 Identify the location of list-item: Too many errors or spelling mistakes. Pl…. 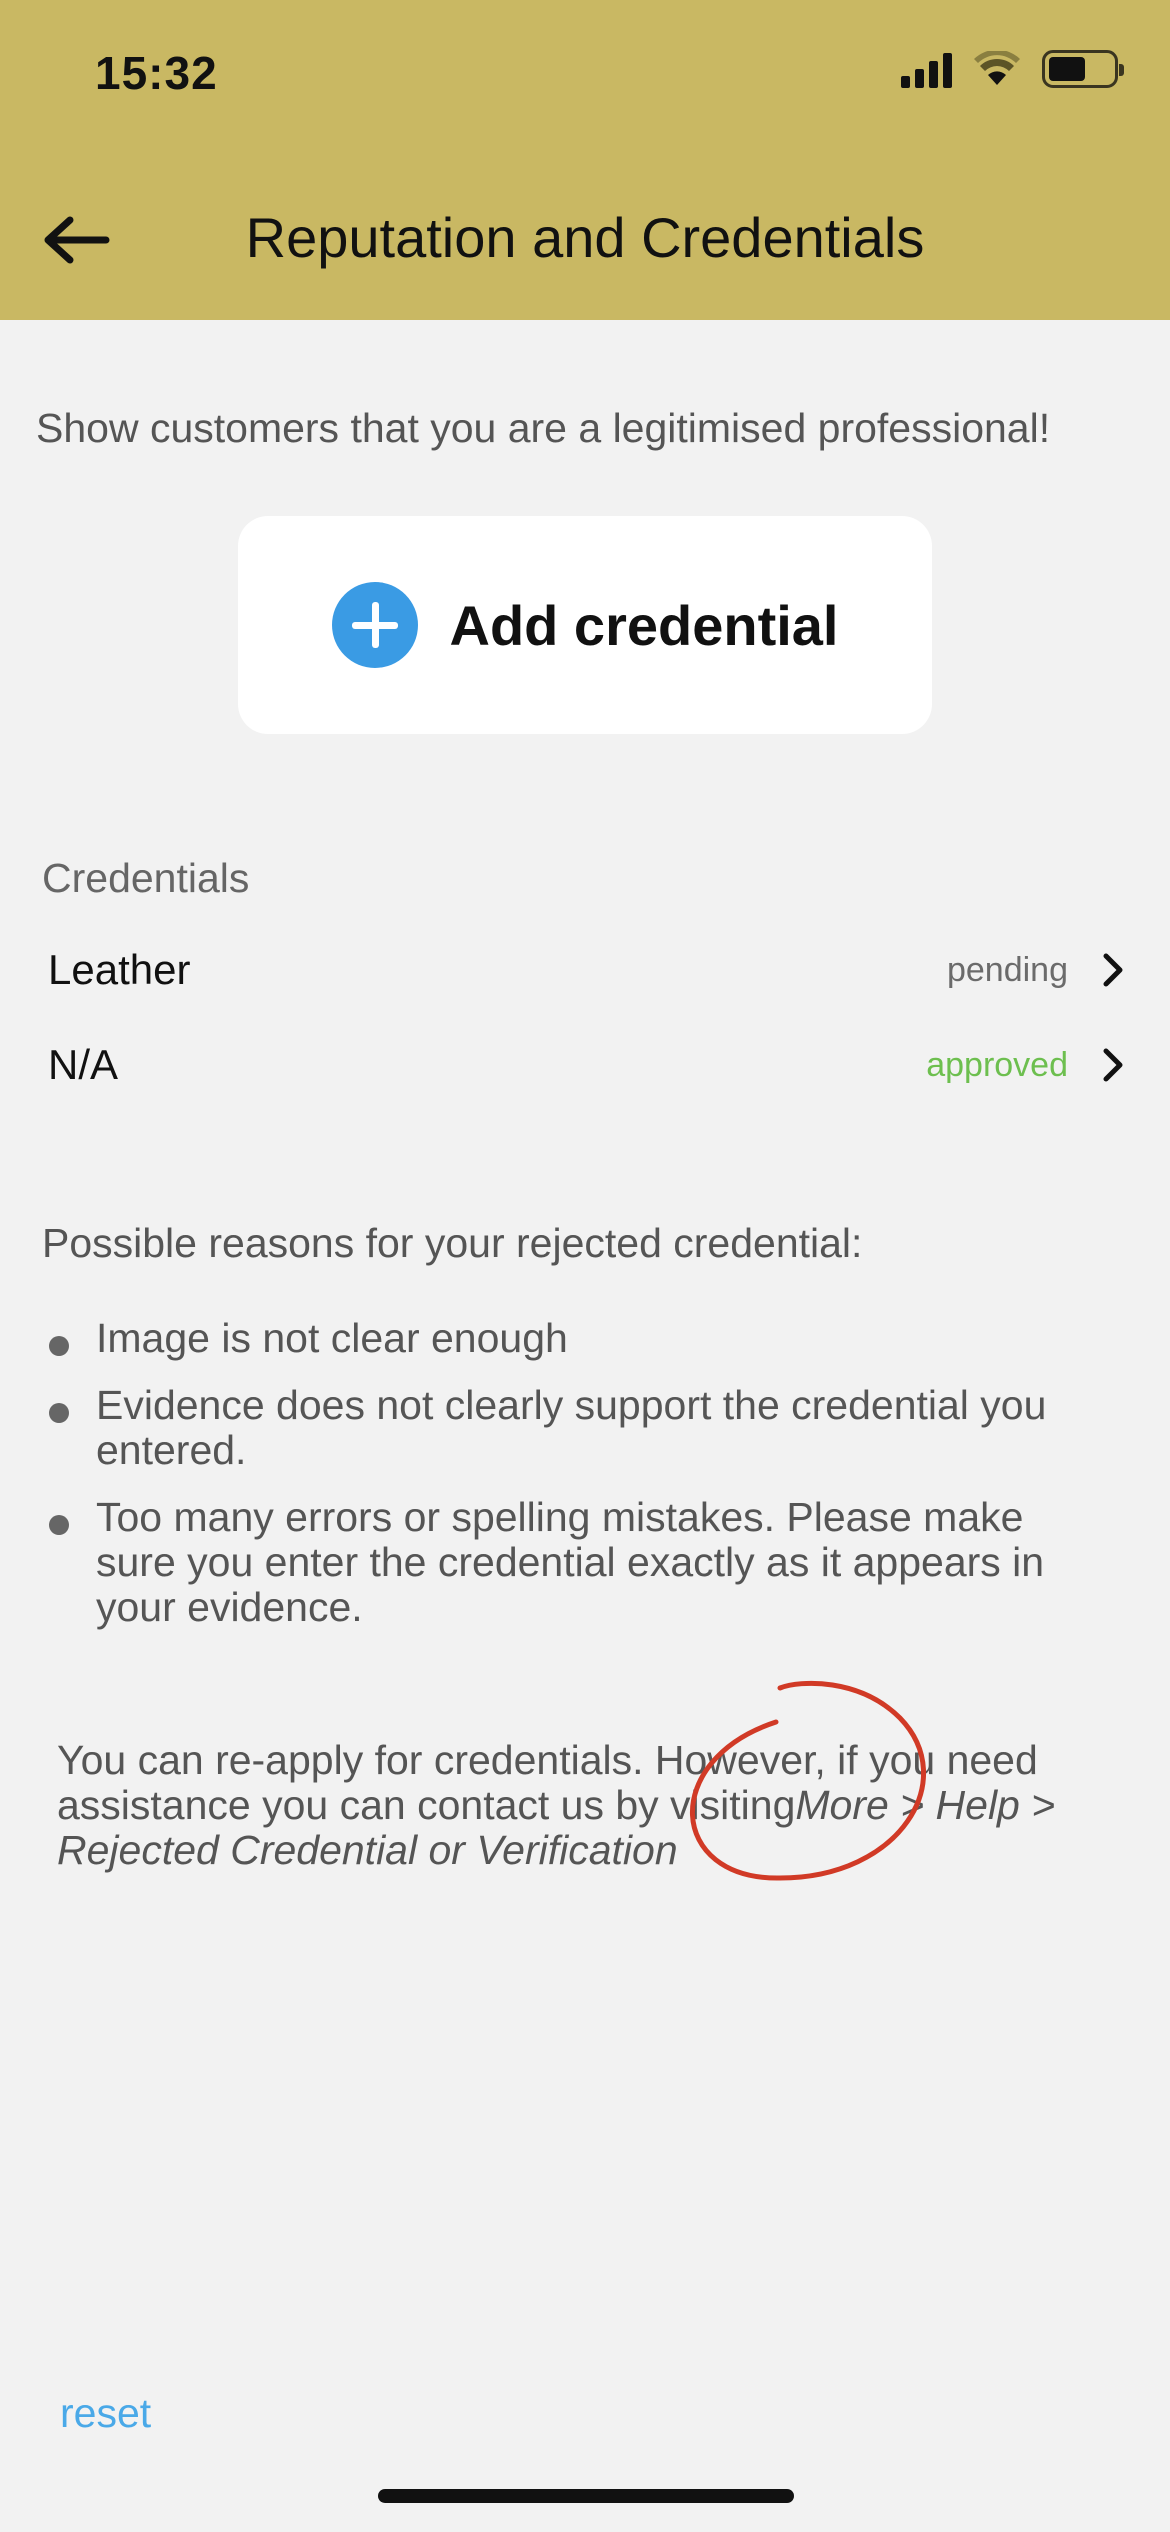
(562, 1562).